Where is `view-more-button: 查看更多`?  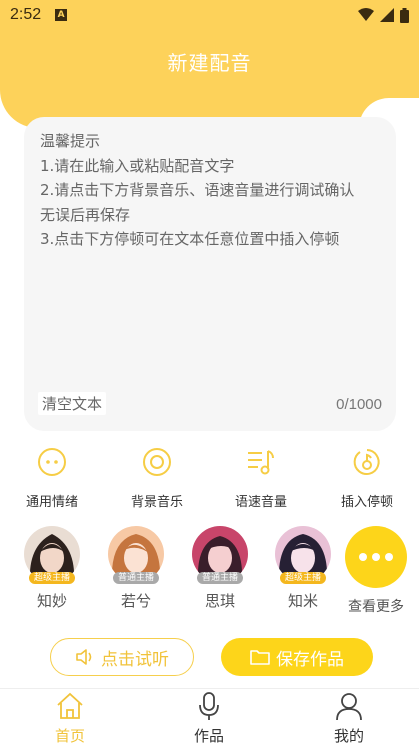 view-more-button: 查看更多 is located at coordinates (376, 571).